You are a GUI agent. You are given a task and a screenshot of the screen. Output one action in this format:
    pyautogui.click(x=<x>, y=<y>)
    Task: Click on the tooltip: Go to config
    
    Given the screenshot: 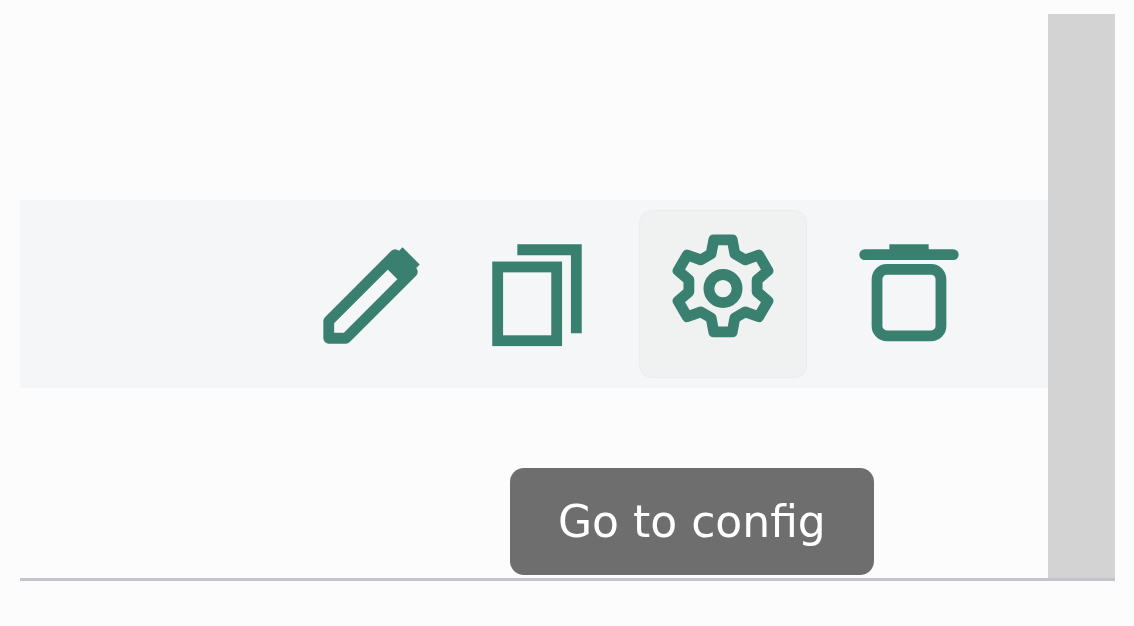 What is the action you would take?
    pyautogui.click(x=692, y=521)
    